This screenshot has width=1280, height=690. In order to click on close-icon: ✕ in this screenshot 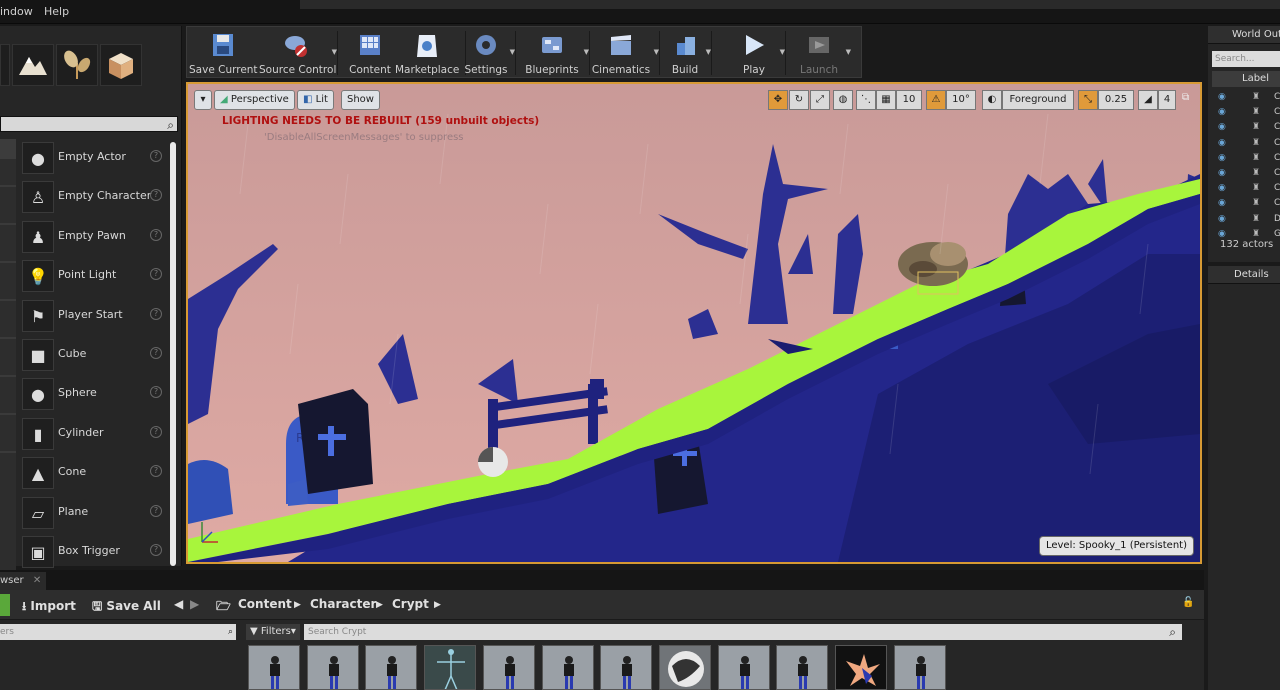, I will do `click(37, 580)`.